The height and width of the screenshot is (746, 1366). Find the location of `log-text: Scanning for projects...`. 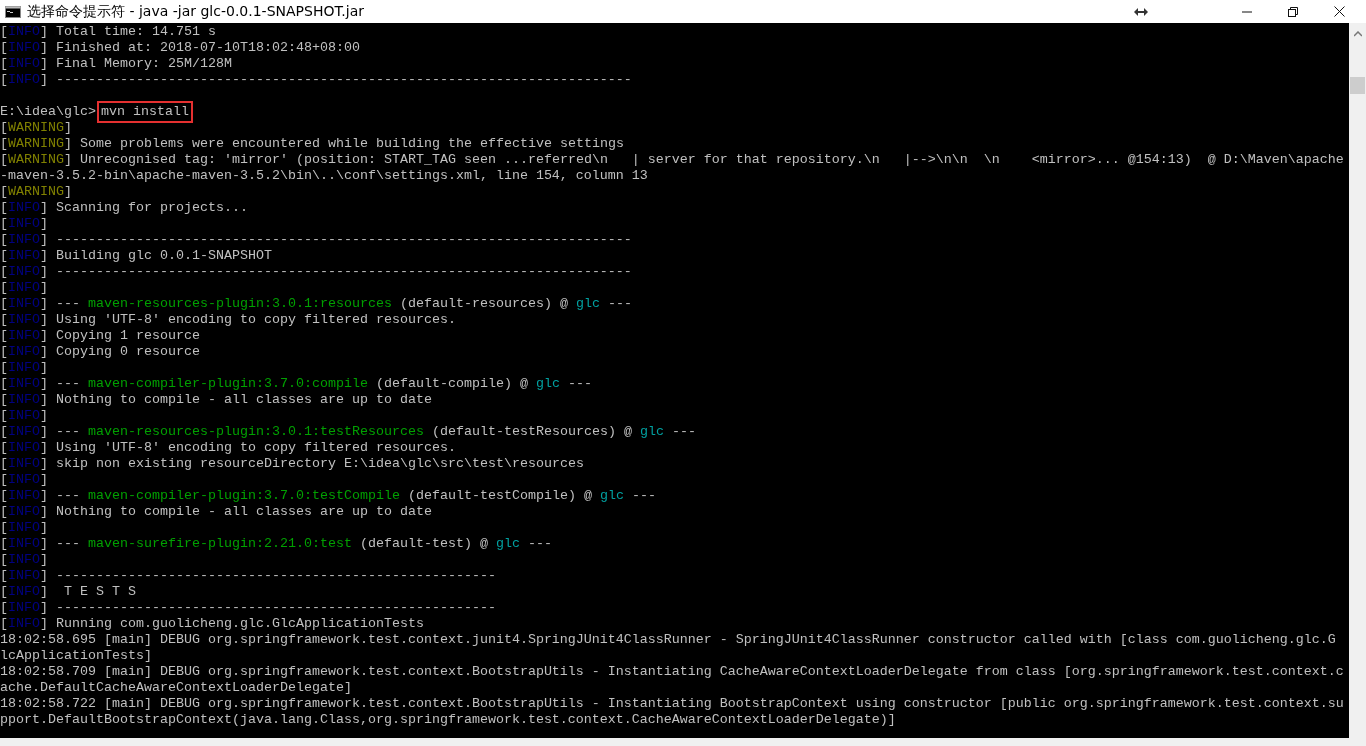

log-text: Scanning for projects... is located at coordinates (151, 208).